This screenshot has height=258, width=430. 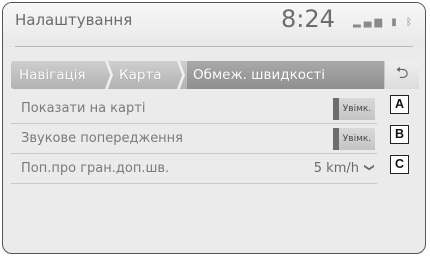 I want to click on status-icons: ▂▄▆ ▮ ᛒ, so click(x=384, y=22).